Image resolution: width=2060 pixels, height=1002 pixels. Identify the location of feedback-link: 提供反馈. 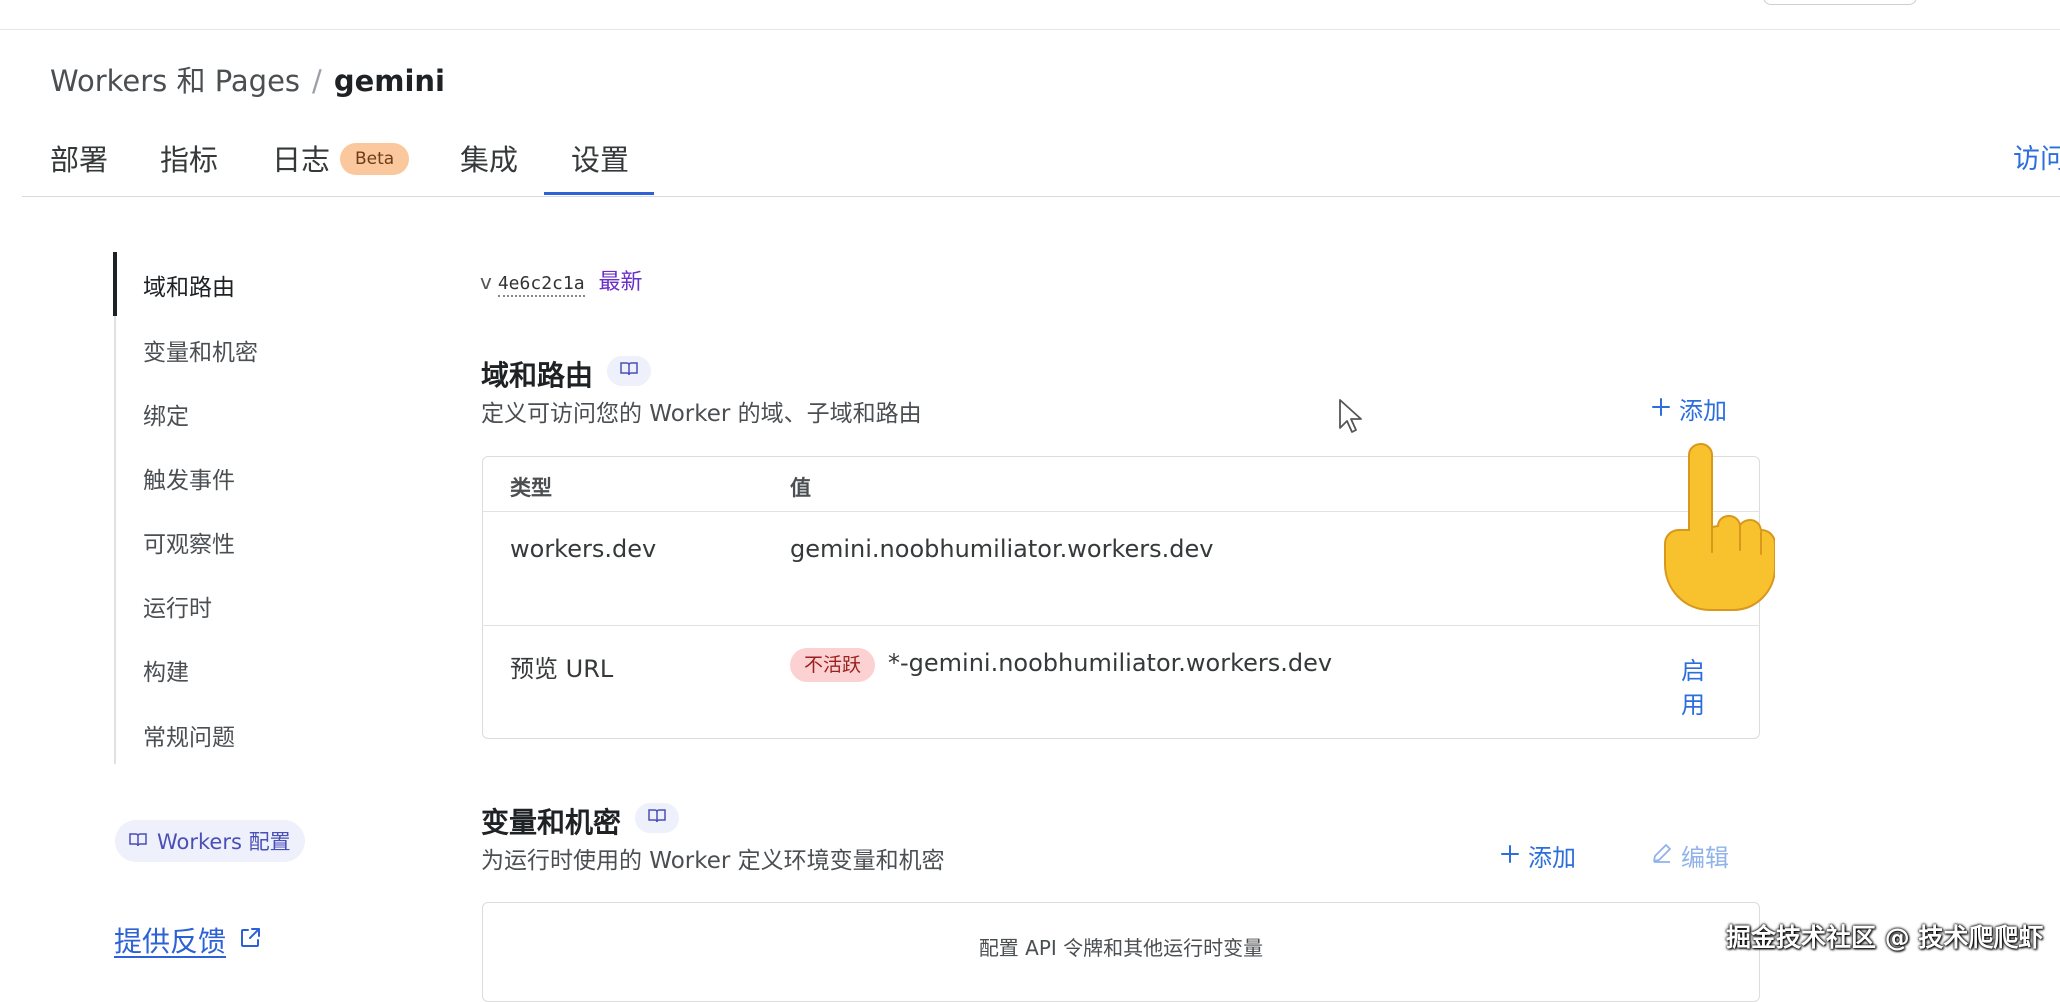
(188, 940).